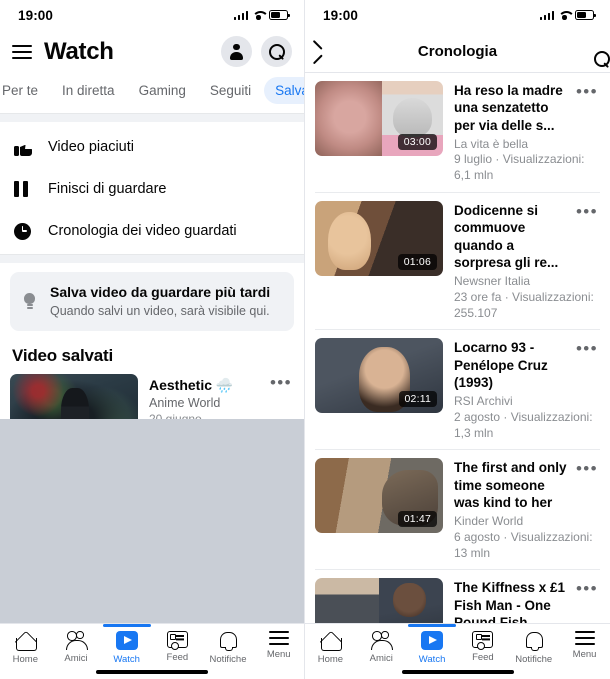  Describe the element at coordinates (524, 296) in the screenshot. I see `video-meta-line: 23 ore fa · Visualizzazioni:` at that location.